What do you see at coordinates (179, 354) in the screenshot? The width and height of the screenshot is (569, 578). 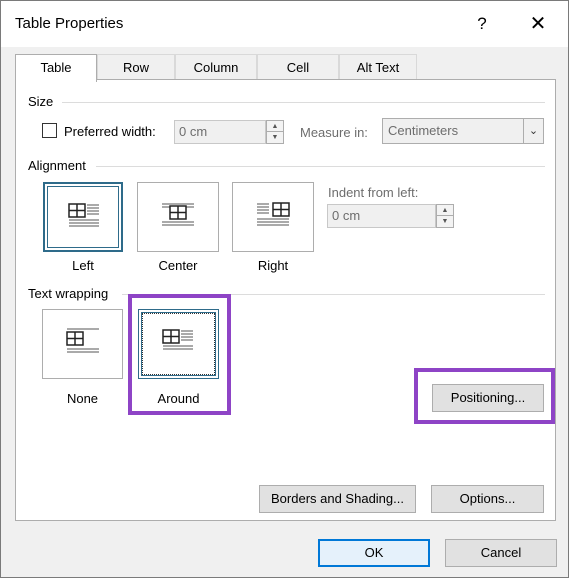 I see `highlight-around` at bounding box center [179, 354].